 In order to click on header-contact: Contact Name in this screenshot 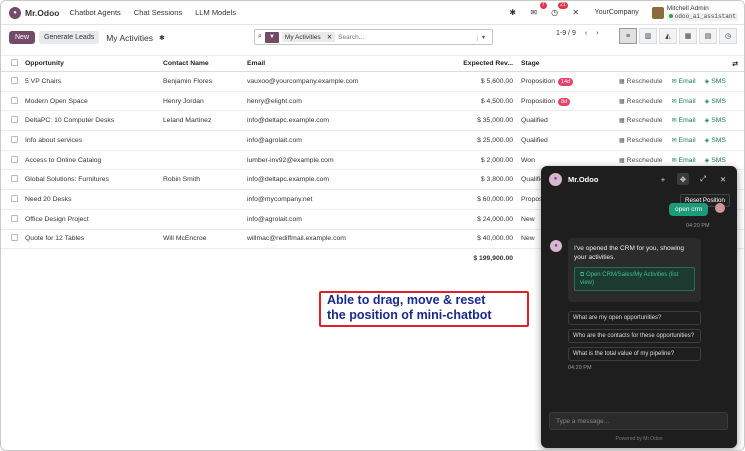, I will do `click(203, 63)`.